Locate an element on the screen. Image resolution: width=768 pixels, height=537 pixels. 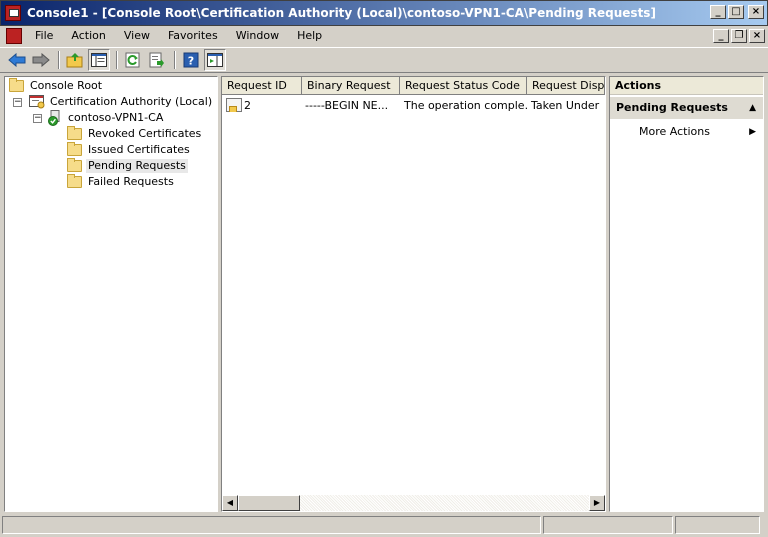
status-bar is located at coordinates (384, 525).